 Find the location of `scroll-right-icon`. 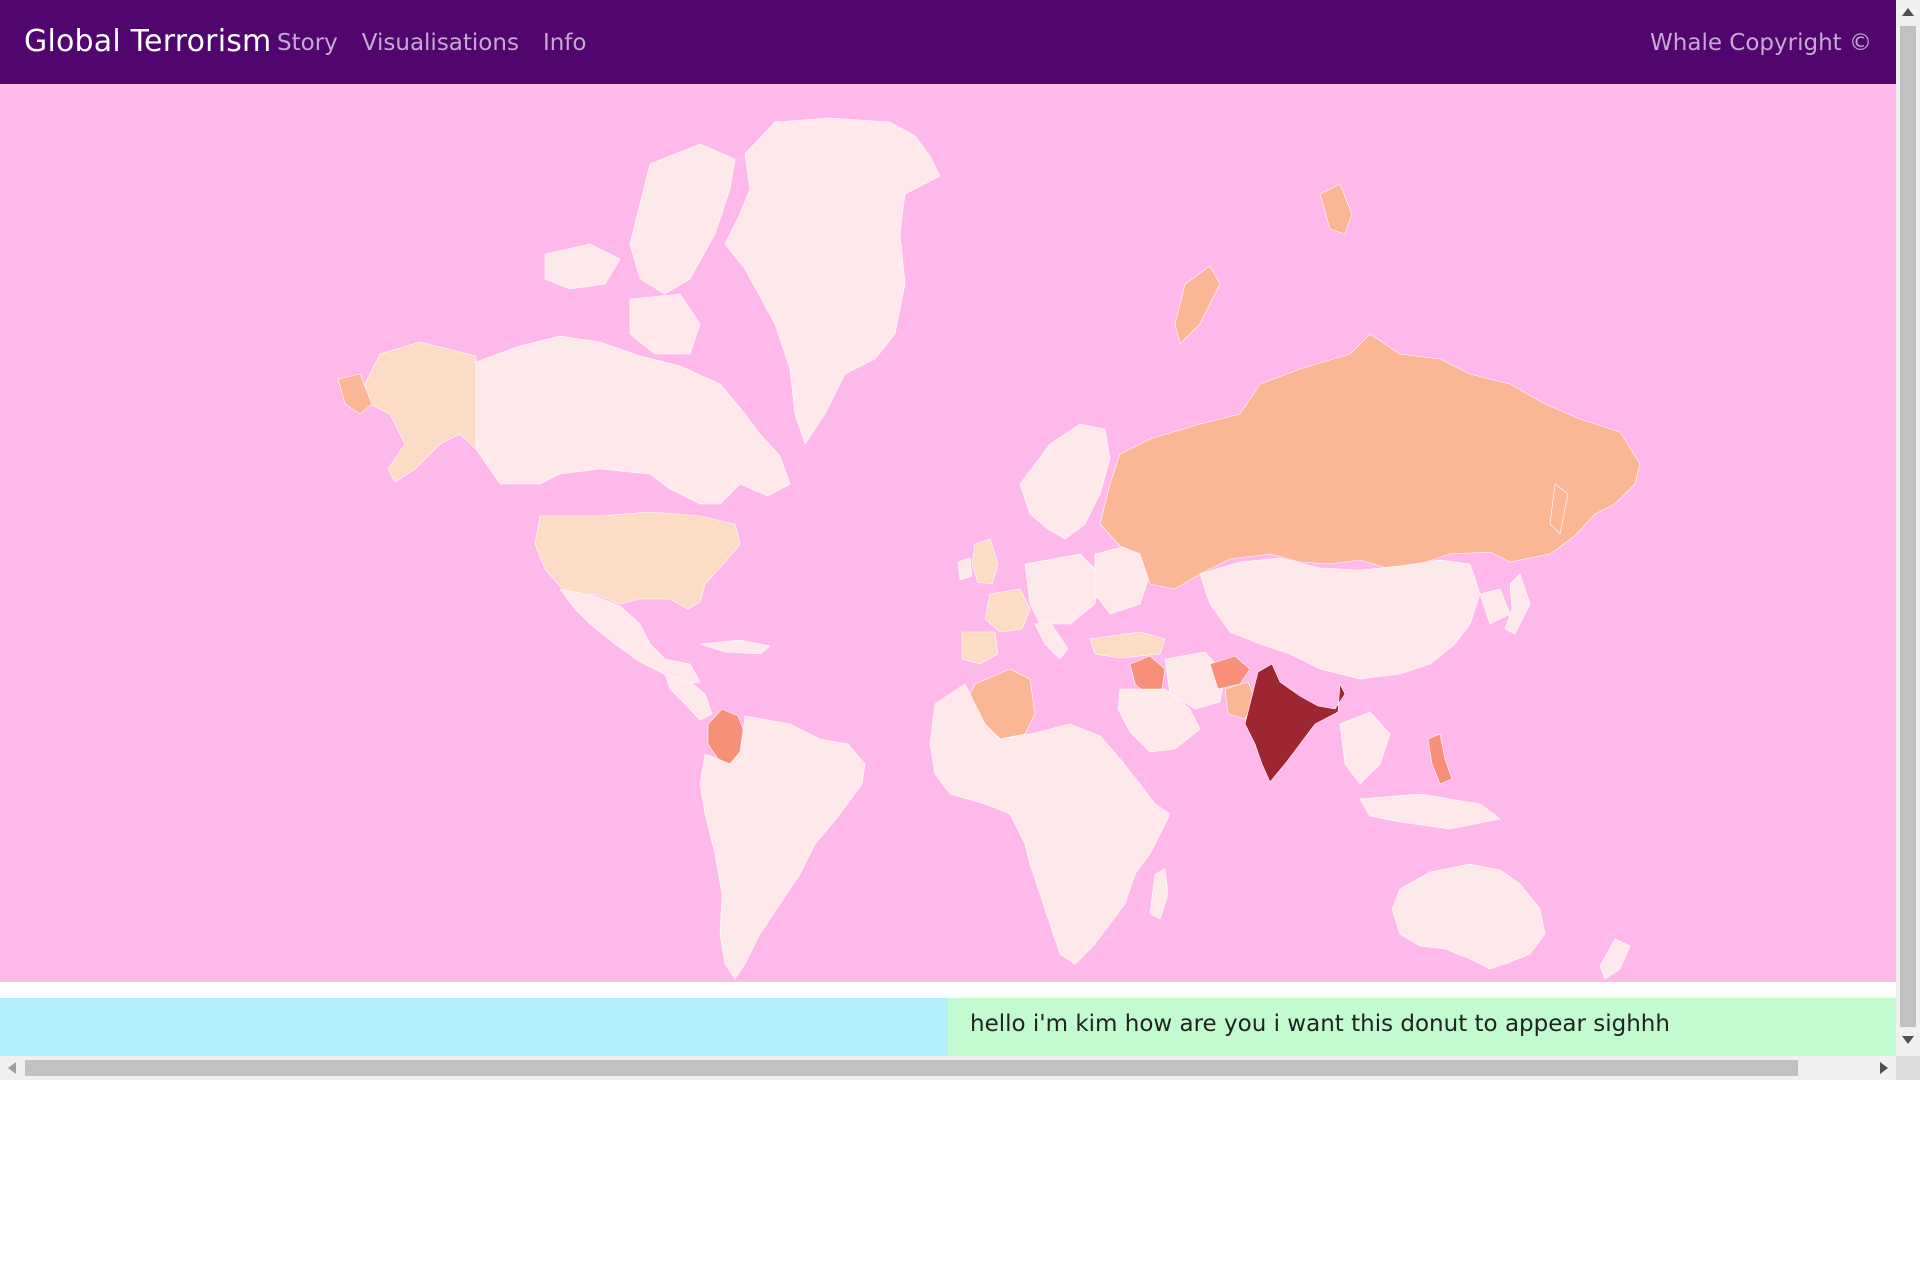

scroll-right-icon is located at coordinates (1884, 1068).